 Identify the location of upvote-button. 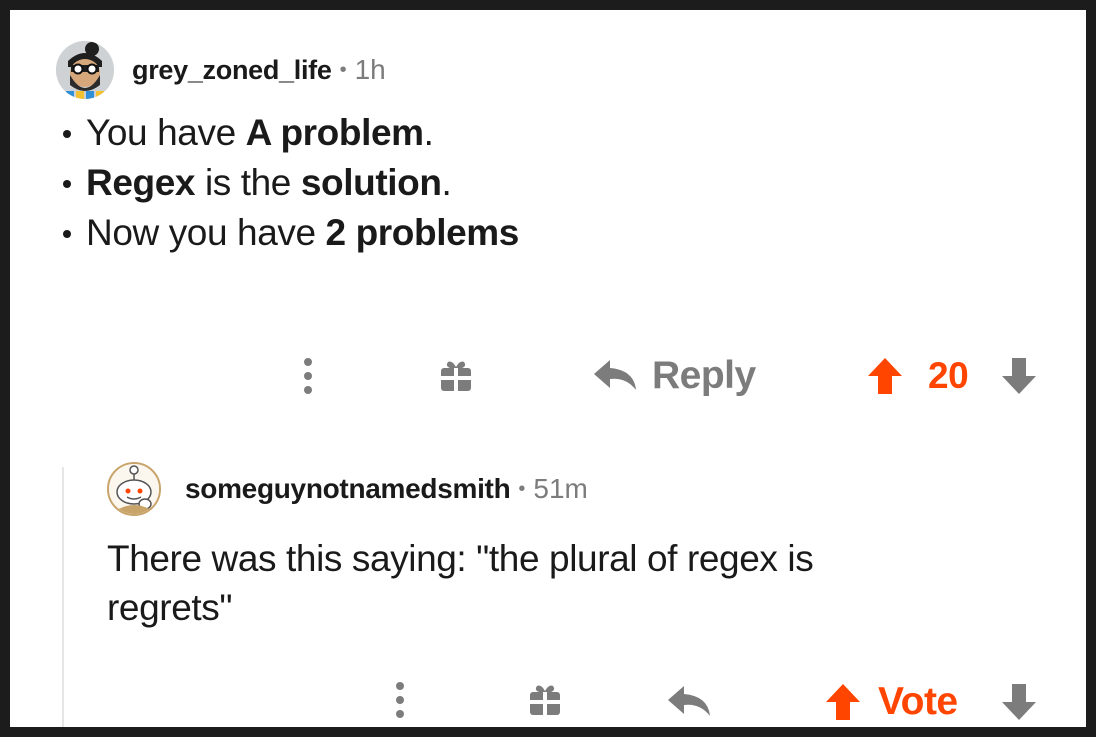
(885, 376).